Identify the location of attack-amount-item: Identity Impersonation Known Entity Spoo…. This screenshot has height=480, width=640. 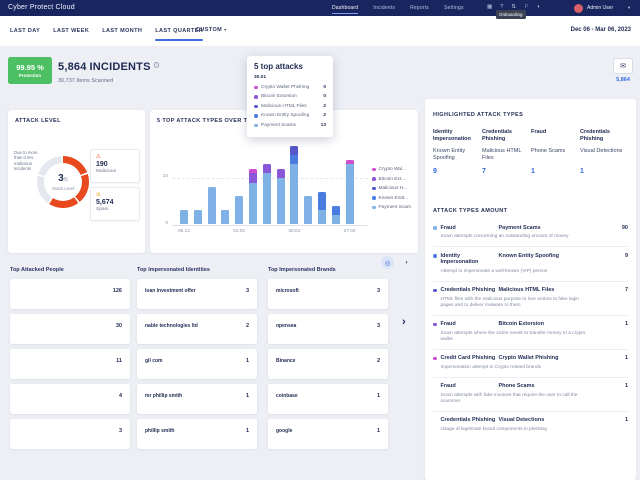
(530, 264).